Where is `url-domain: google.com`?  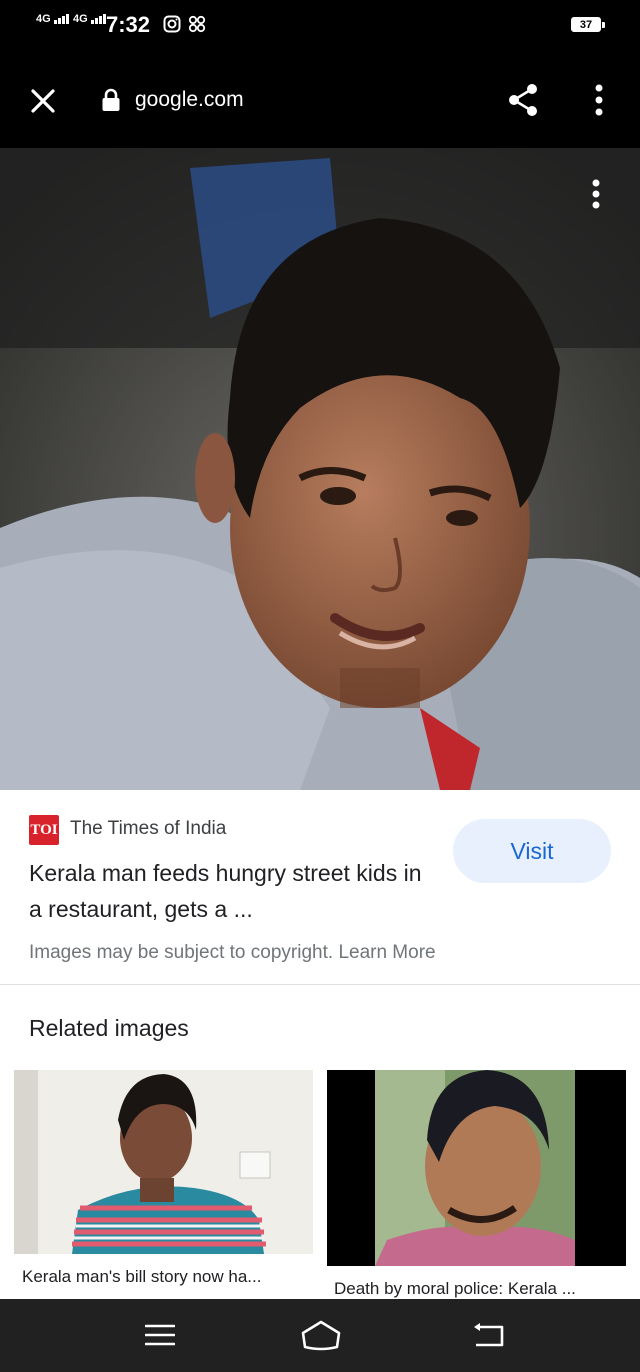 url-domain: google.com is located at coordinates (189, 100).